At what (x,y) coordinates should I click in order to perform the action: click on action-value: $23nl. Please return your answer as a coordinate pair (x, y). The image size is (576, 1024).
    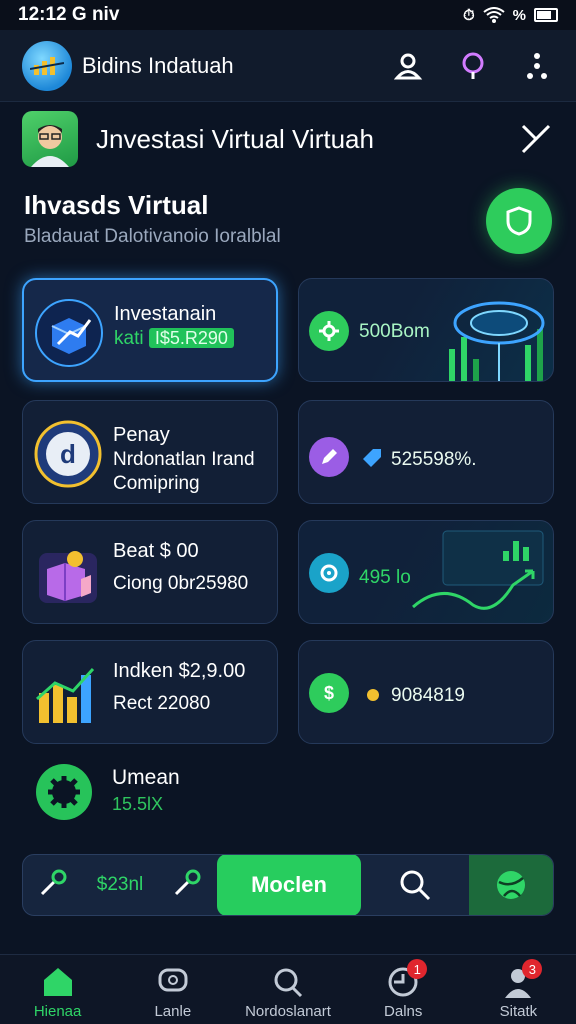
    Looking at the image, I should click on (120, 884).